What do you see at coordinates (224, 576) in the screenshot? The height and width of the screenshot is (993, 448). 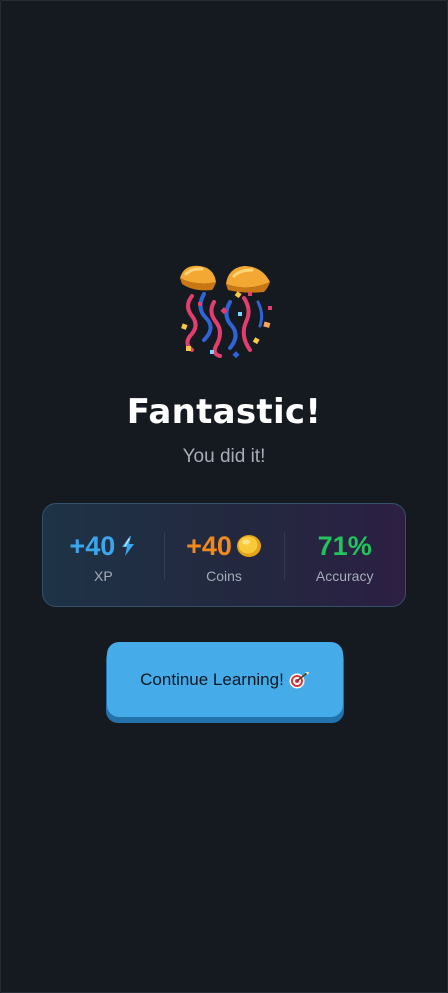 I see `coins-label: Coins` at bounding box center [224, 576].